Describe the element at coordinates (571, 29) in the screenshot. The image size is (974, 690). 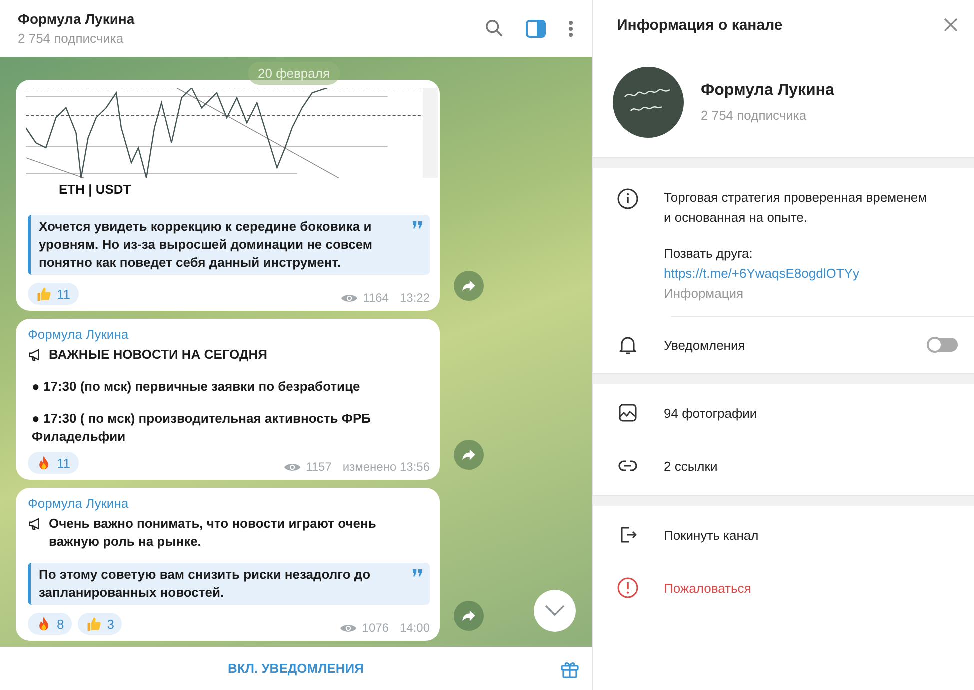
I see `more-icon` at that location.